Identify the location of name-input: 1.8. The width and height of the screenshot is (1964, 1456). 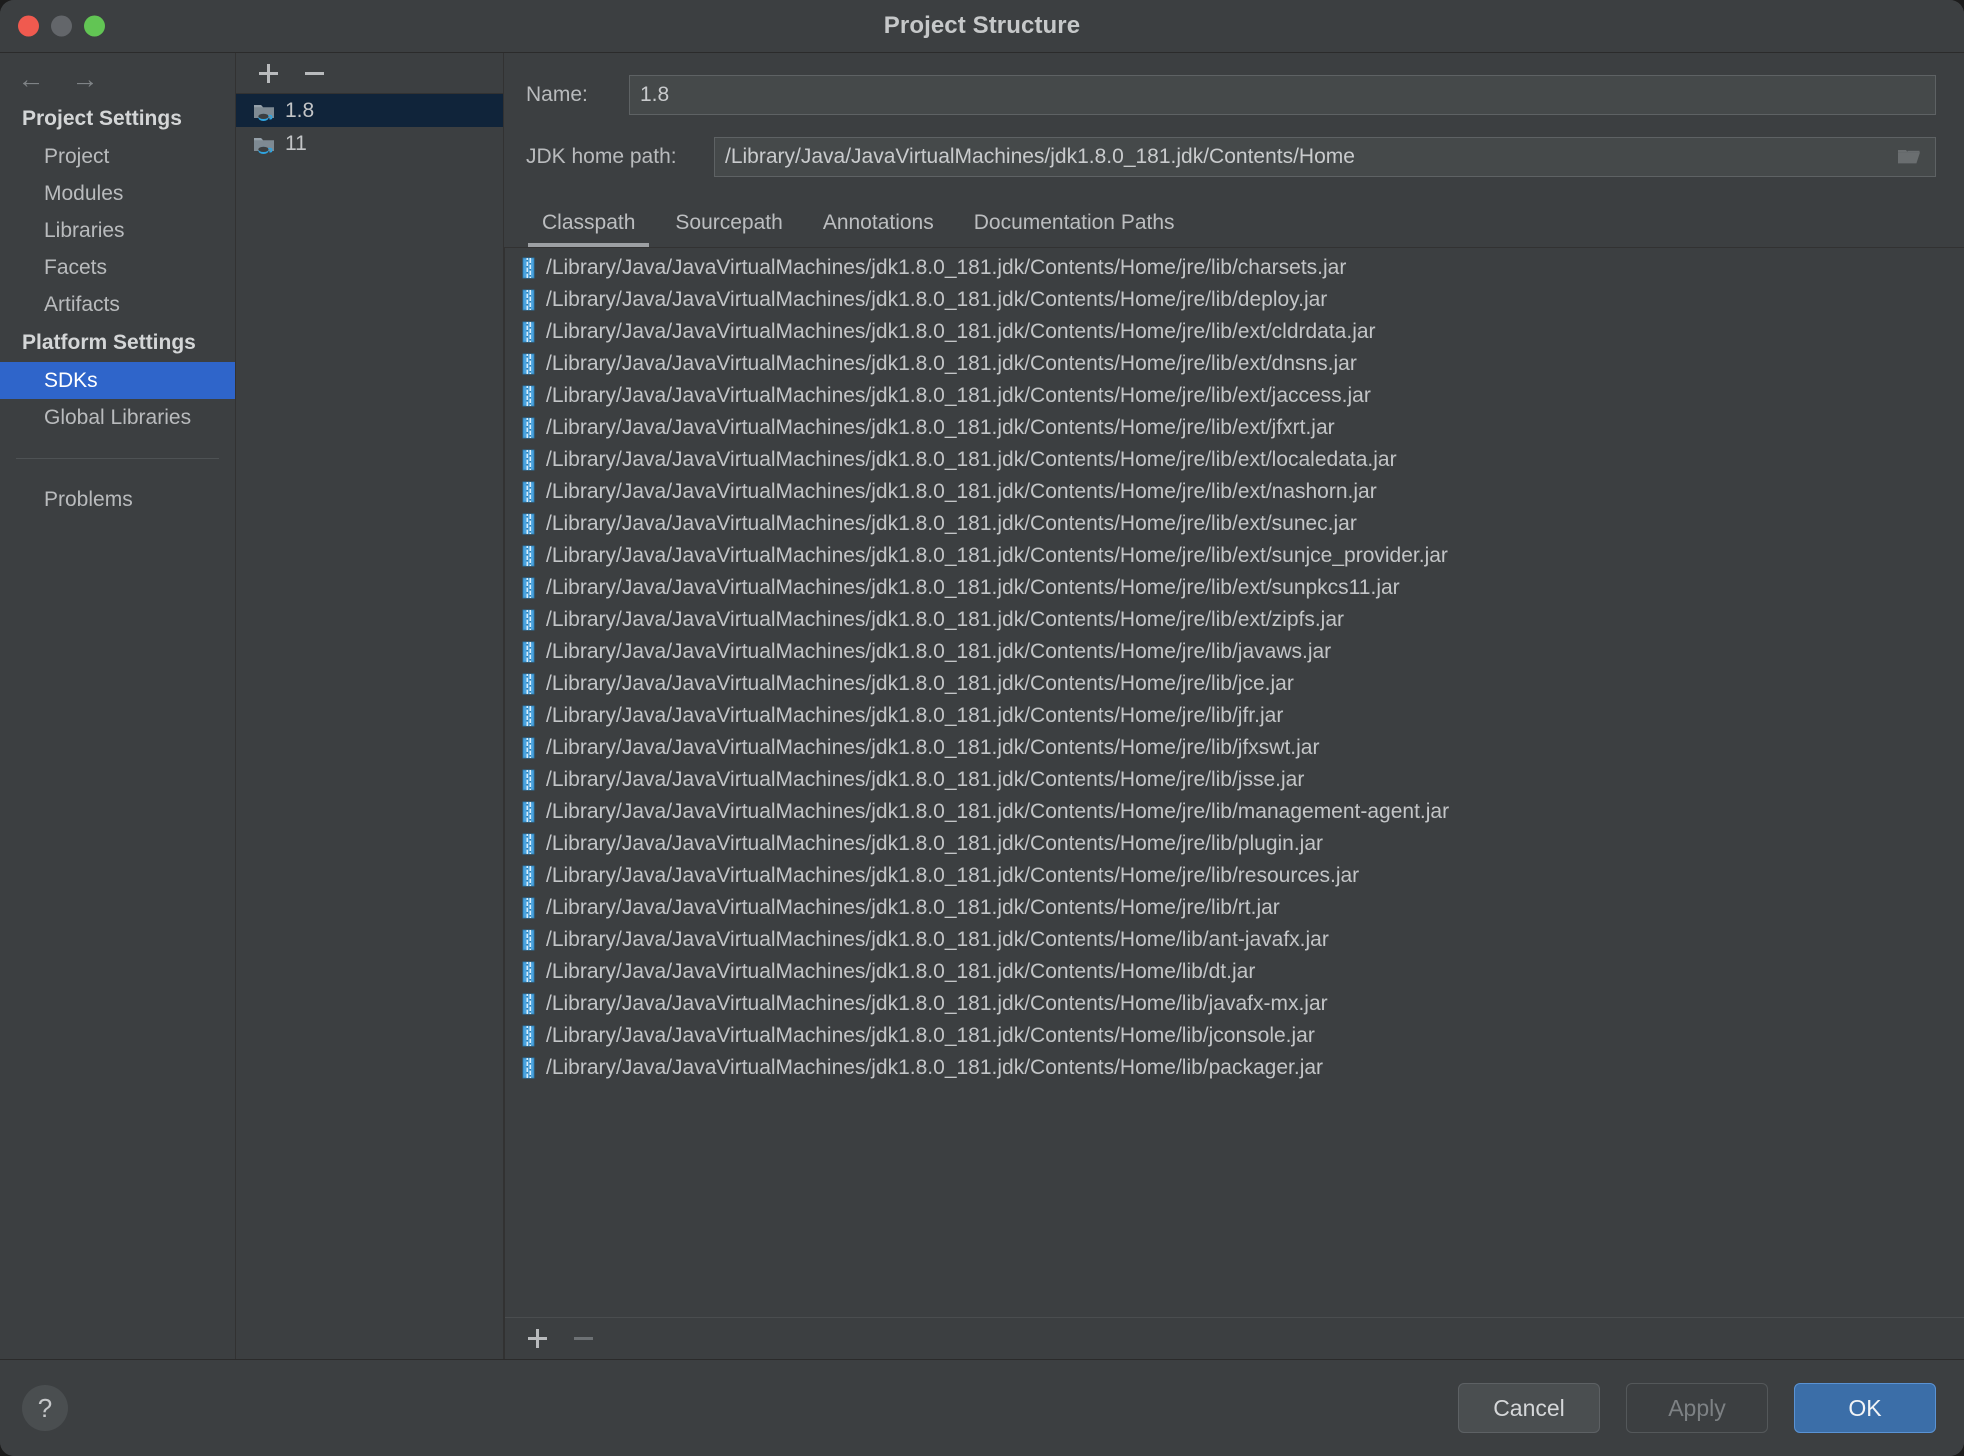
(1282, 95).